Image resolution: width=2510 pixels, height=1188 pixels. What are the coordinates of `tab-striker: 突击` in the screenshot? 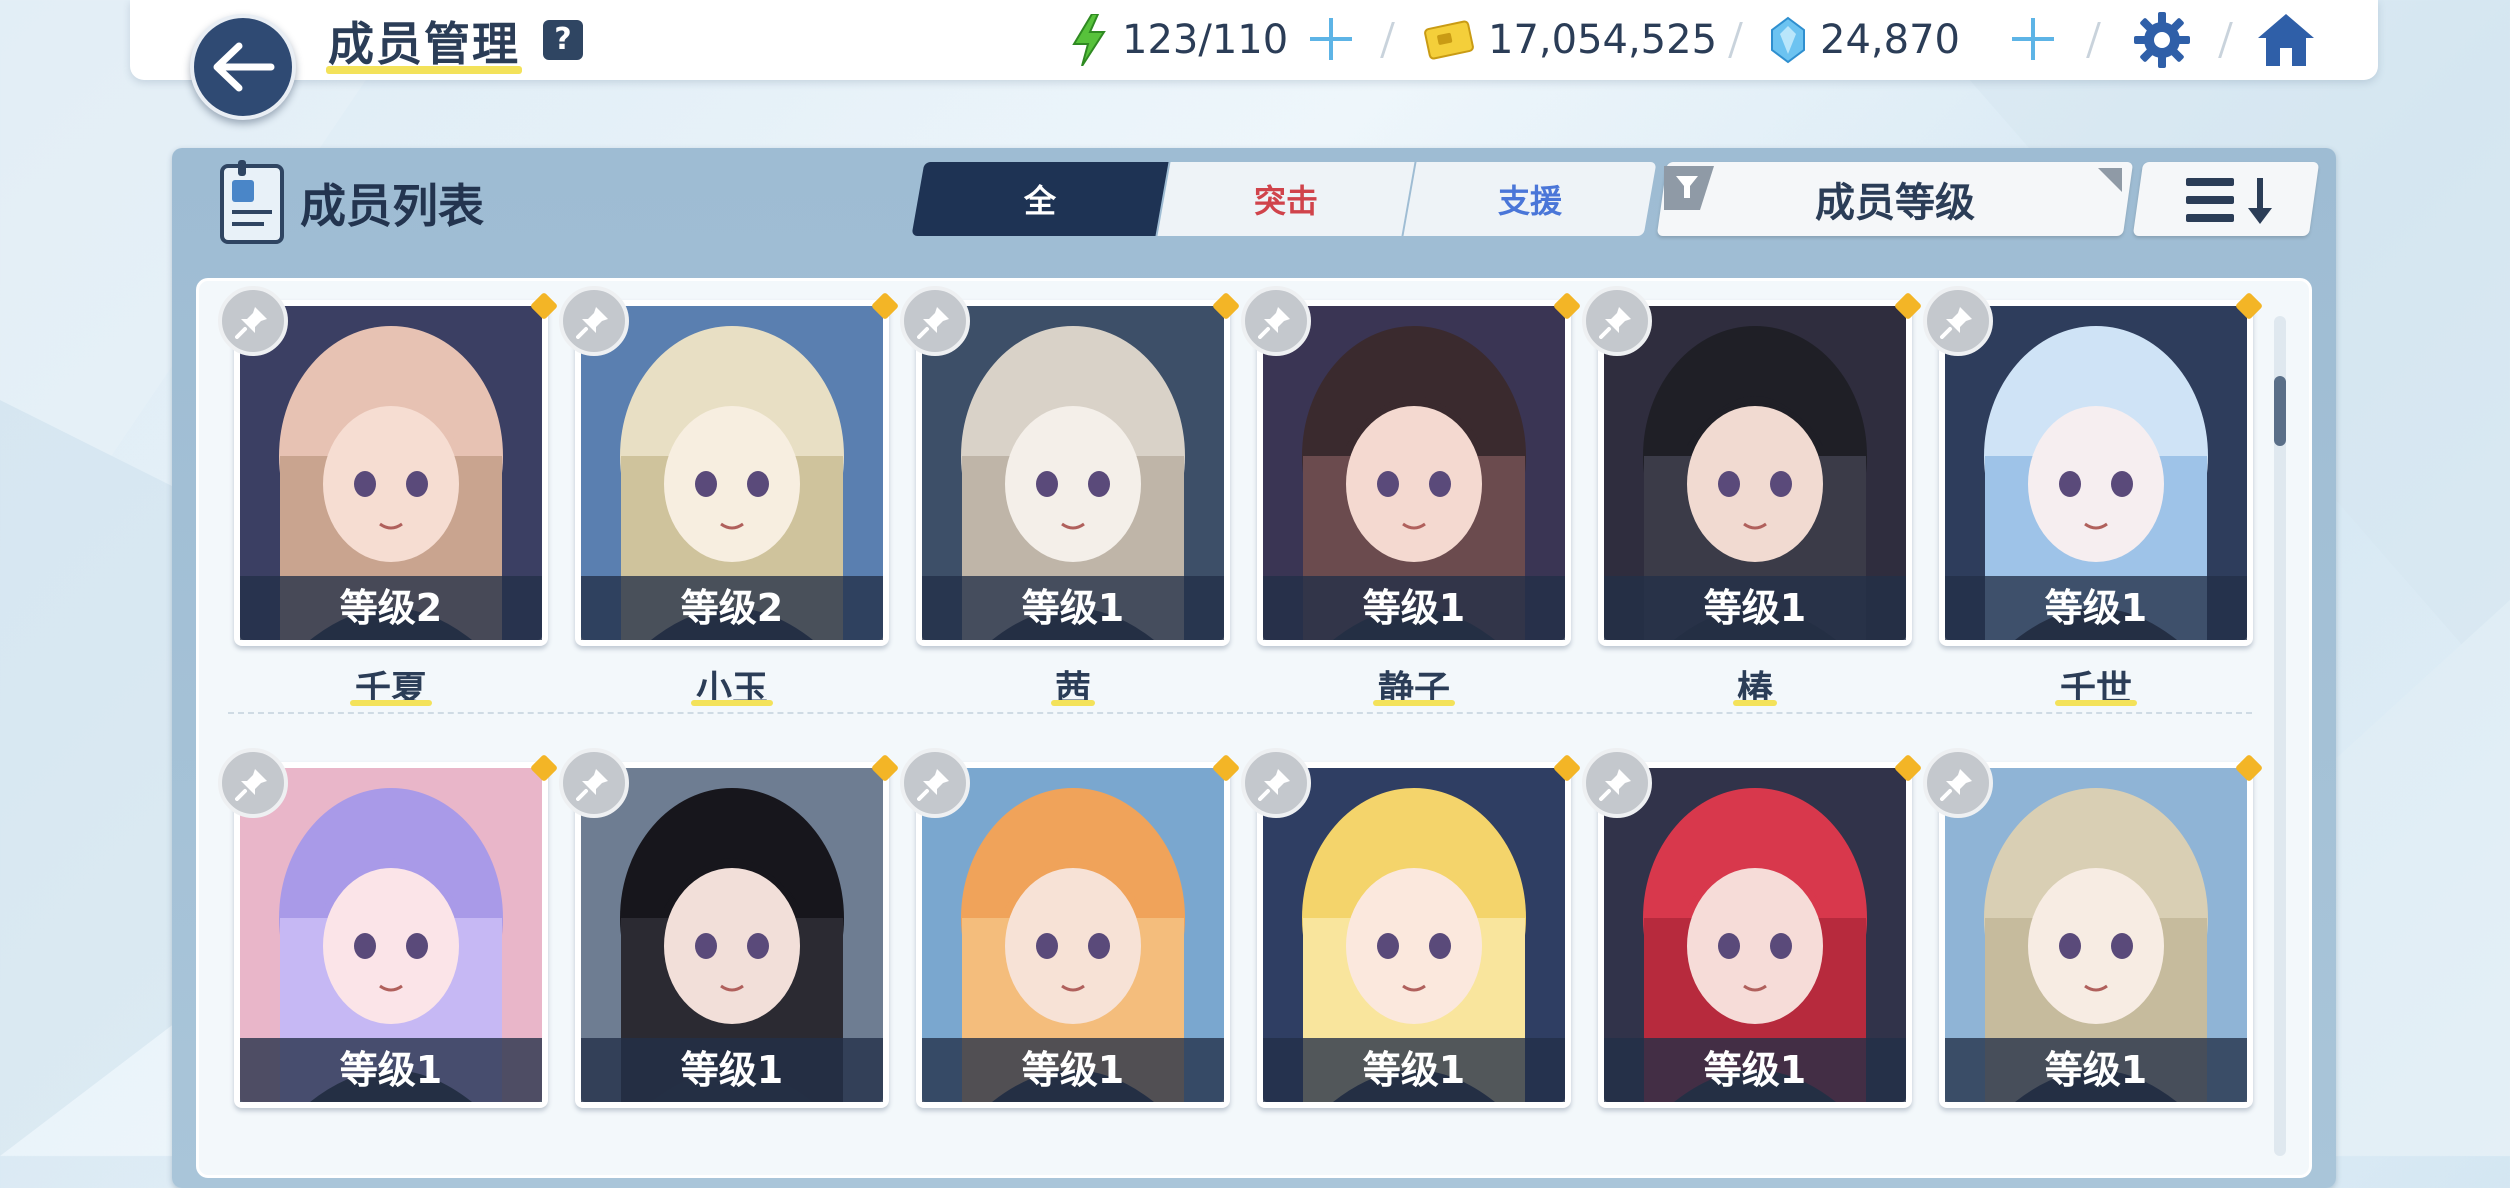 It's located at (1286, 199).